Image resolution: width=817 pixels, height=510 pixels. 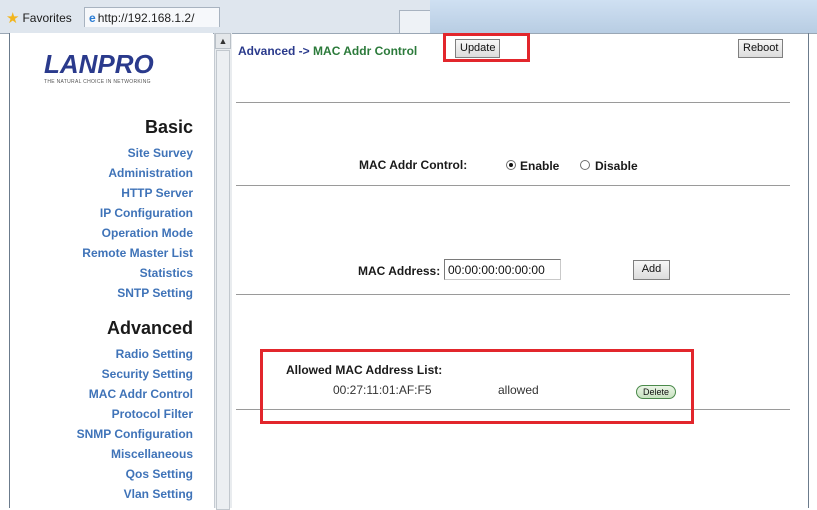 I want to click on breadcrumb: Advanced -> MAC Addr Control, so click(x=327, y=51).